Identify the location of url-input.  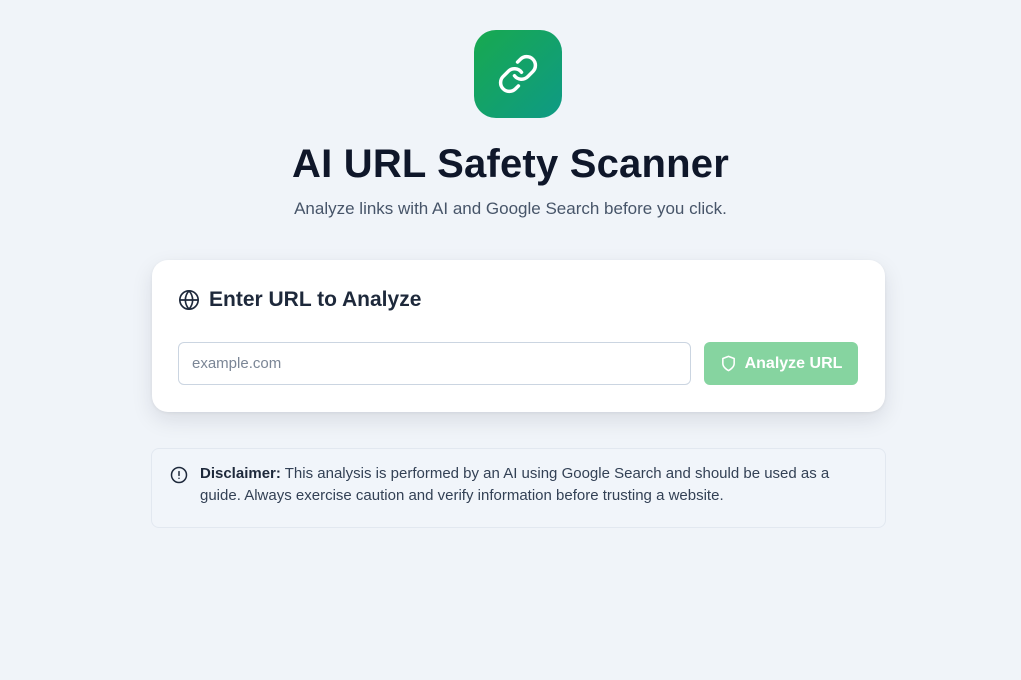
(434, 363).